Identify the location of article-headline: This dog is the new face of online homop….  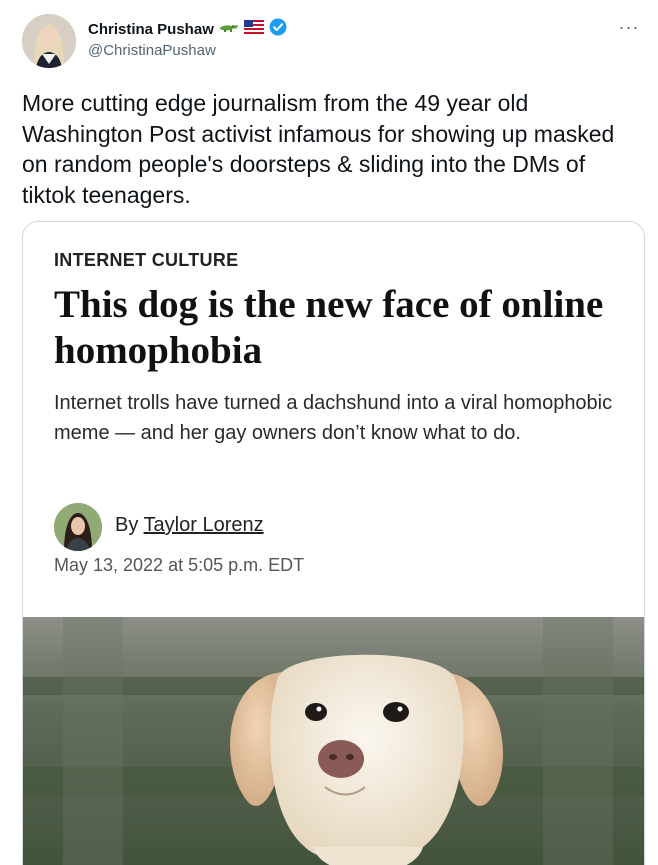
(329, 327).